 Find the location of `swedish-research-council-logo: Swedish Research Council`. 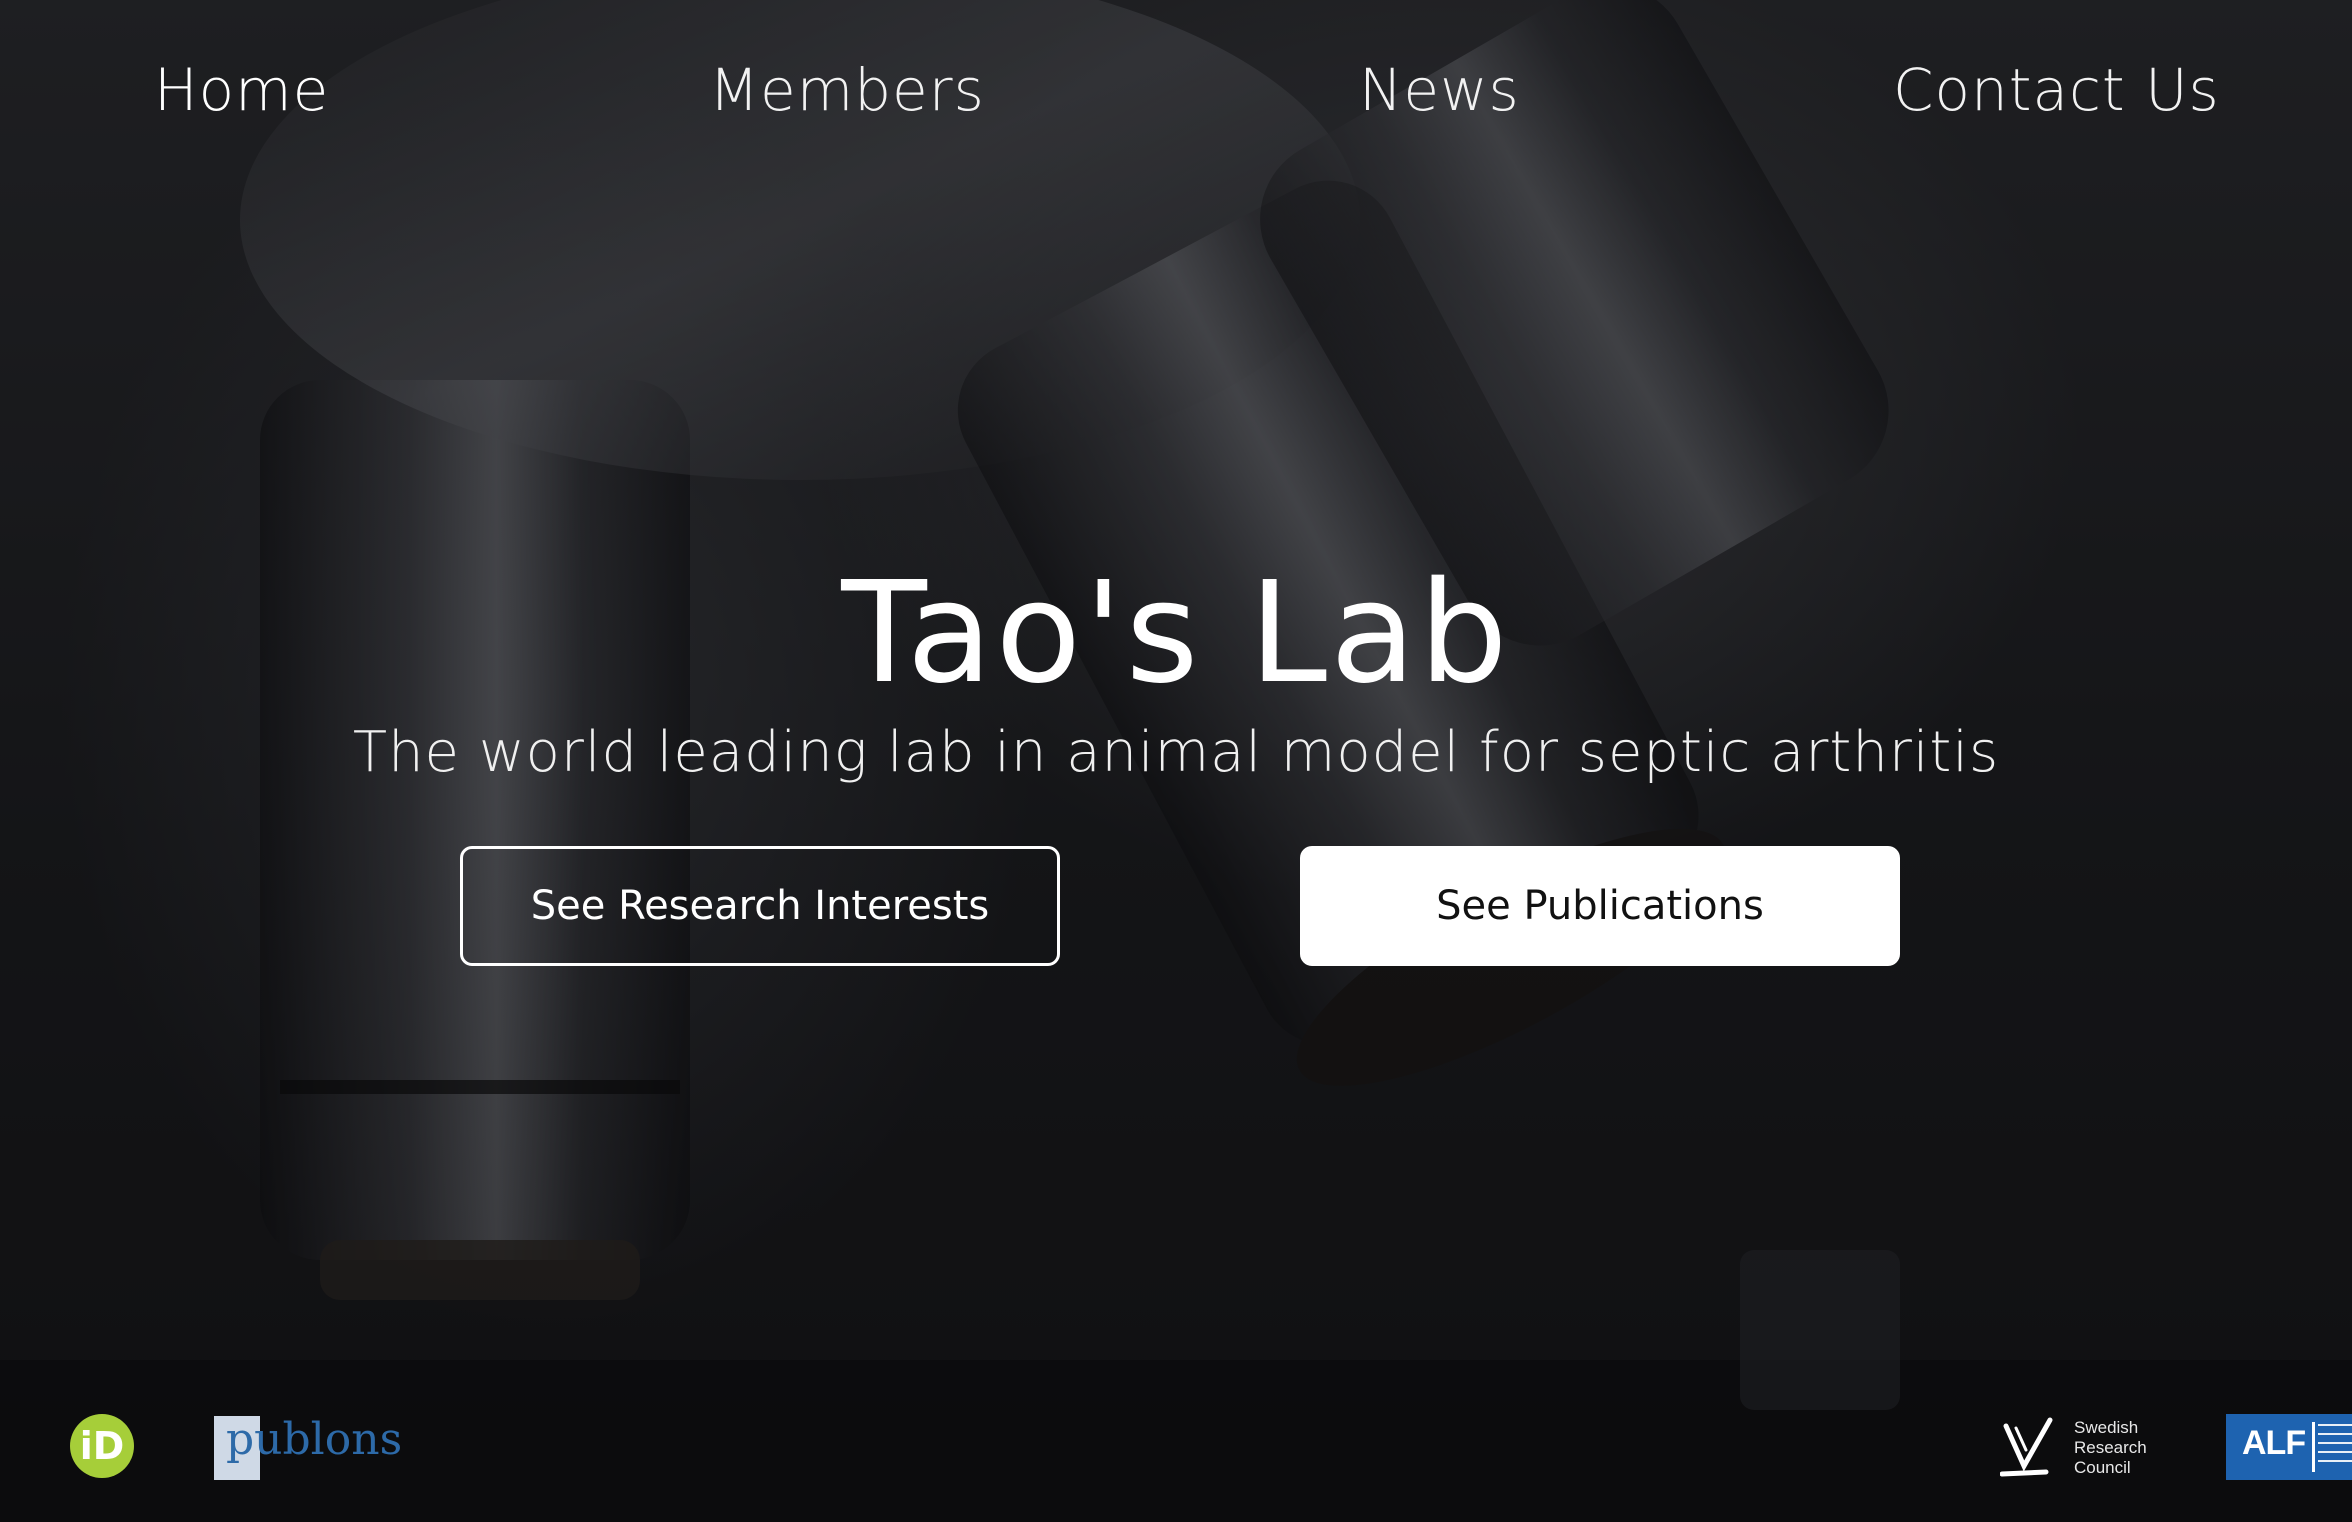

swedish-research-council-logo: Swedish Research Council is located at coordinates (2080, 1451).